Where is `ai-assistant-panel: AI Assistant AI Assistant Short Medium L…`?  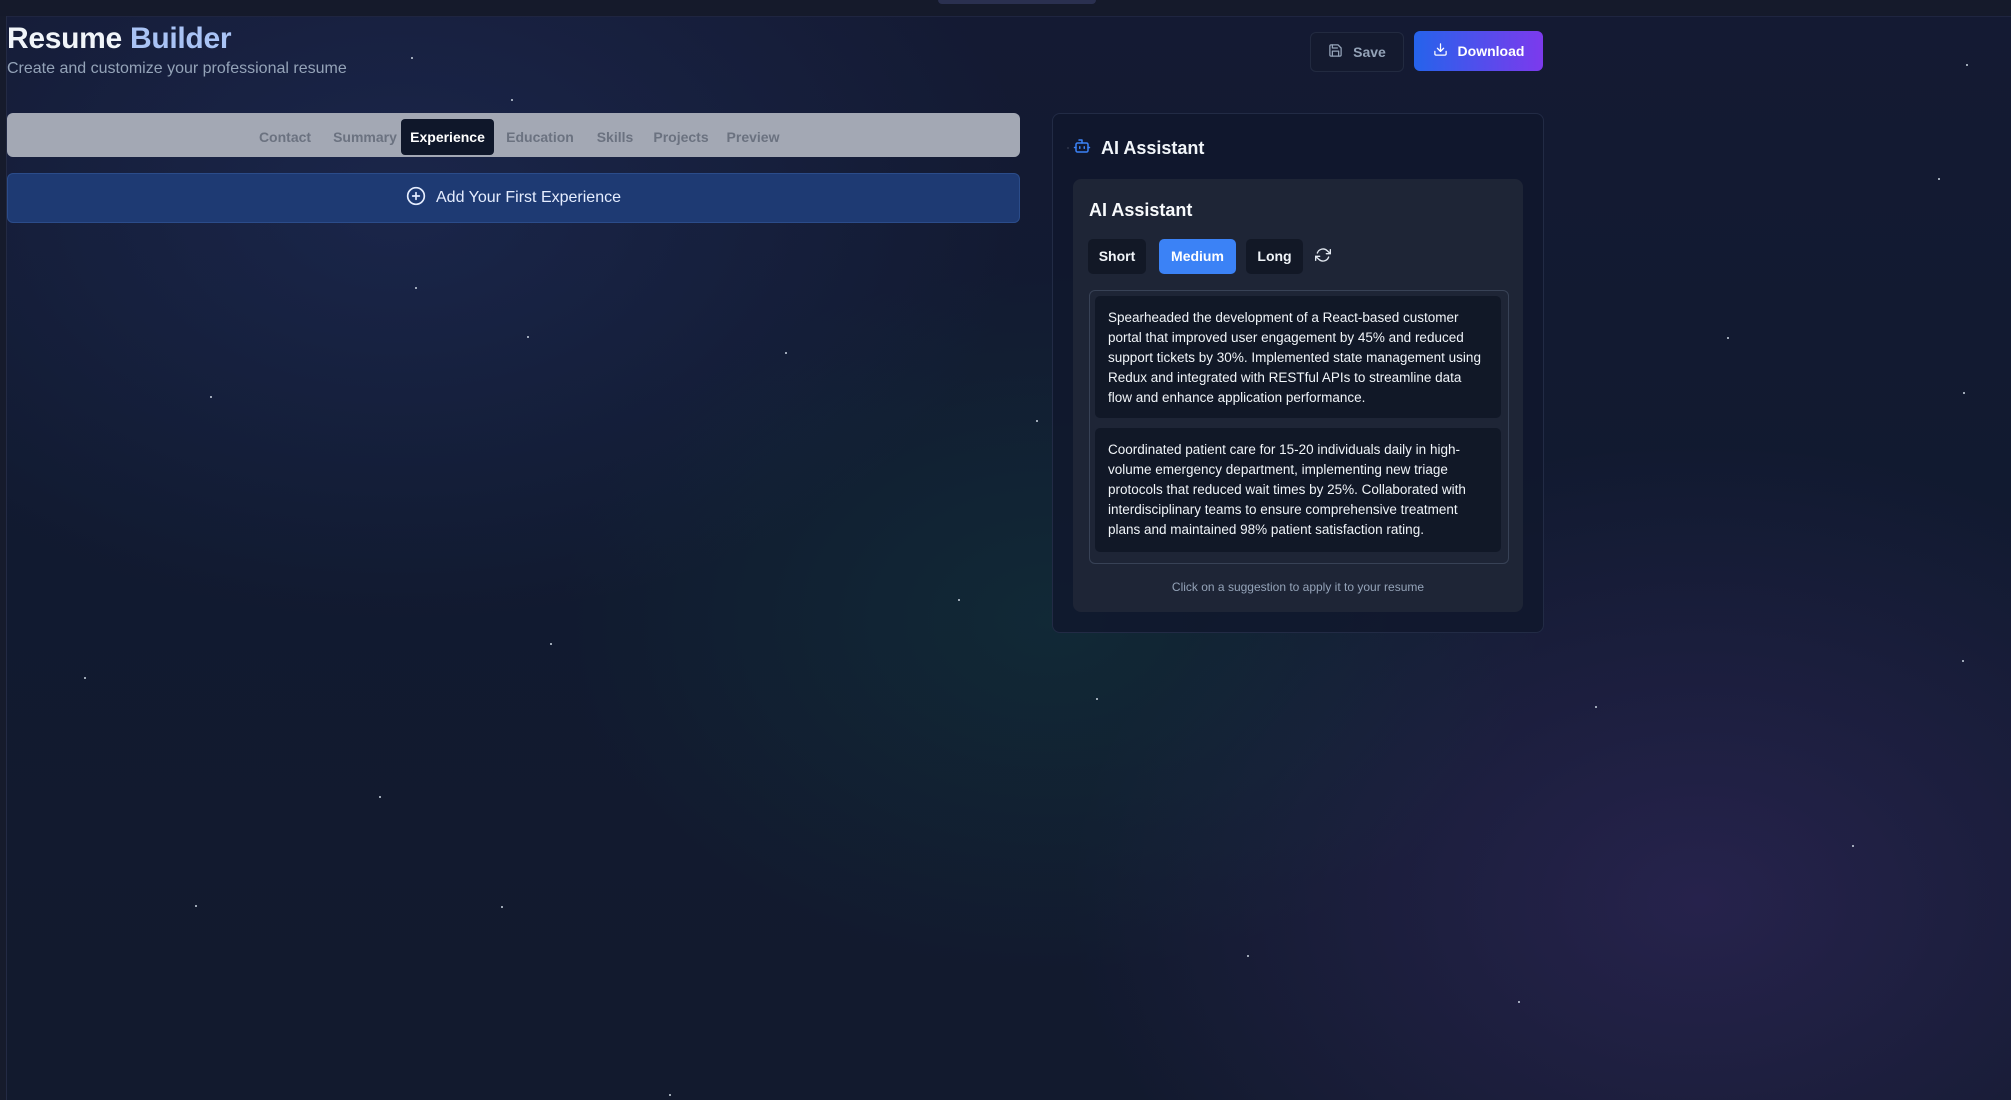 ai-assistant-panel: AI Assistant AI Assistant Short Medium L… is located at coordinates (1298, 373).